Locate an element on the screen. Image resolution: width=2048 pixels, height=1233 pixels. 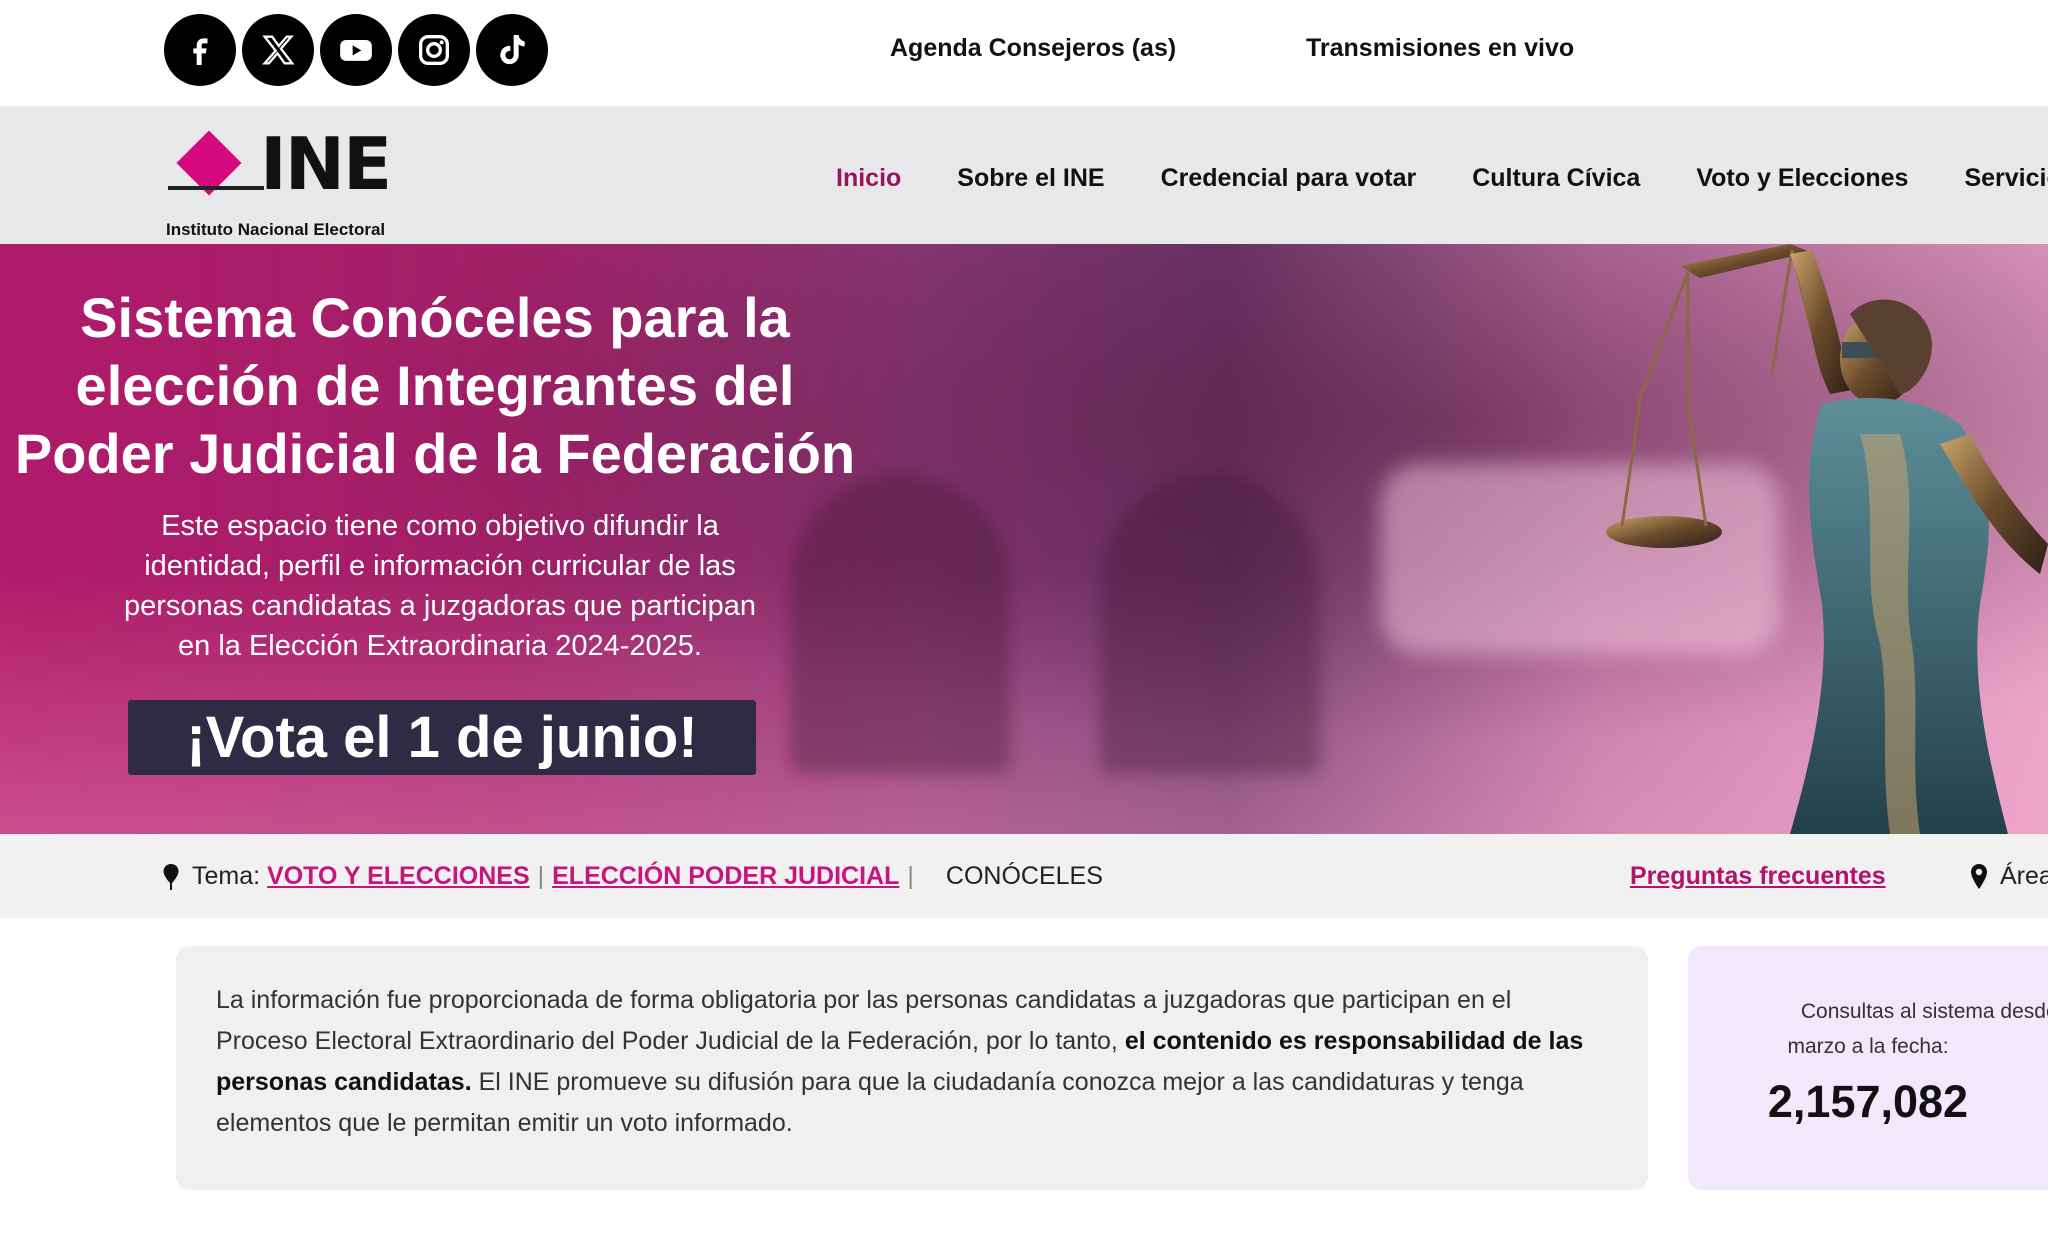
instagram-link is located at coordinates (434, 50).